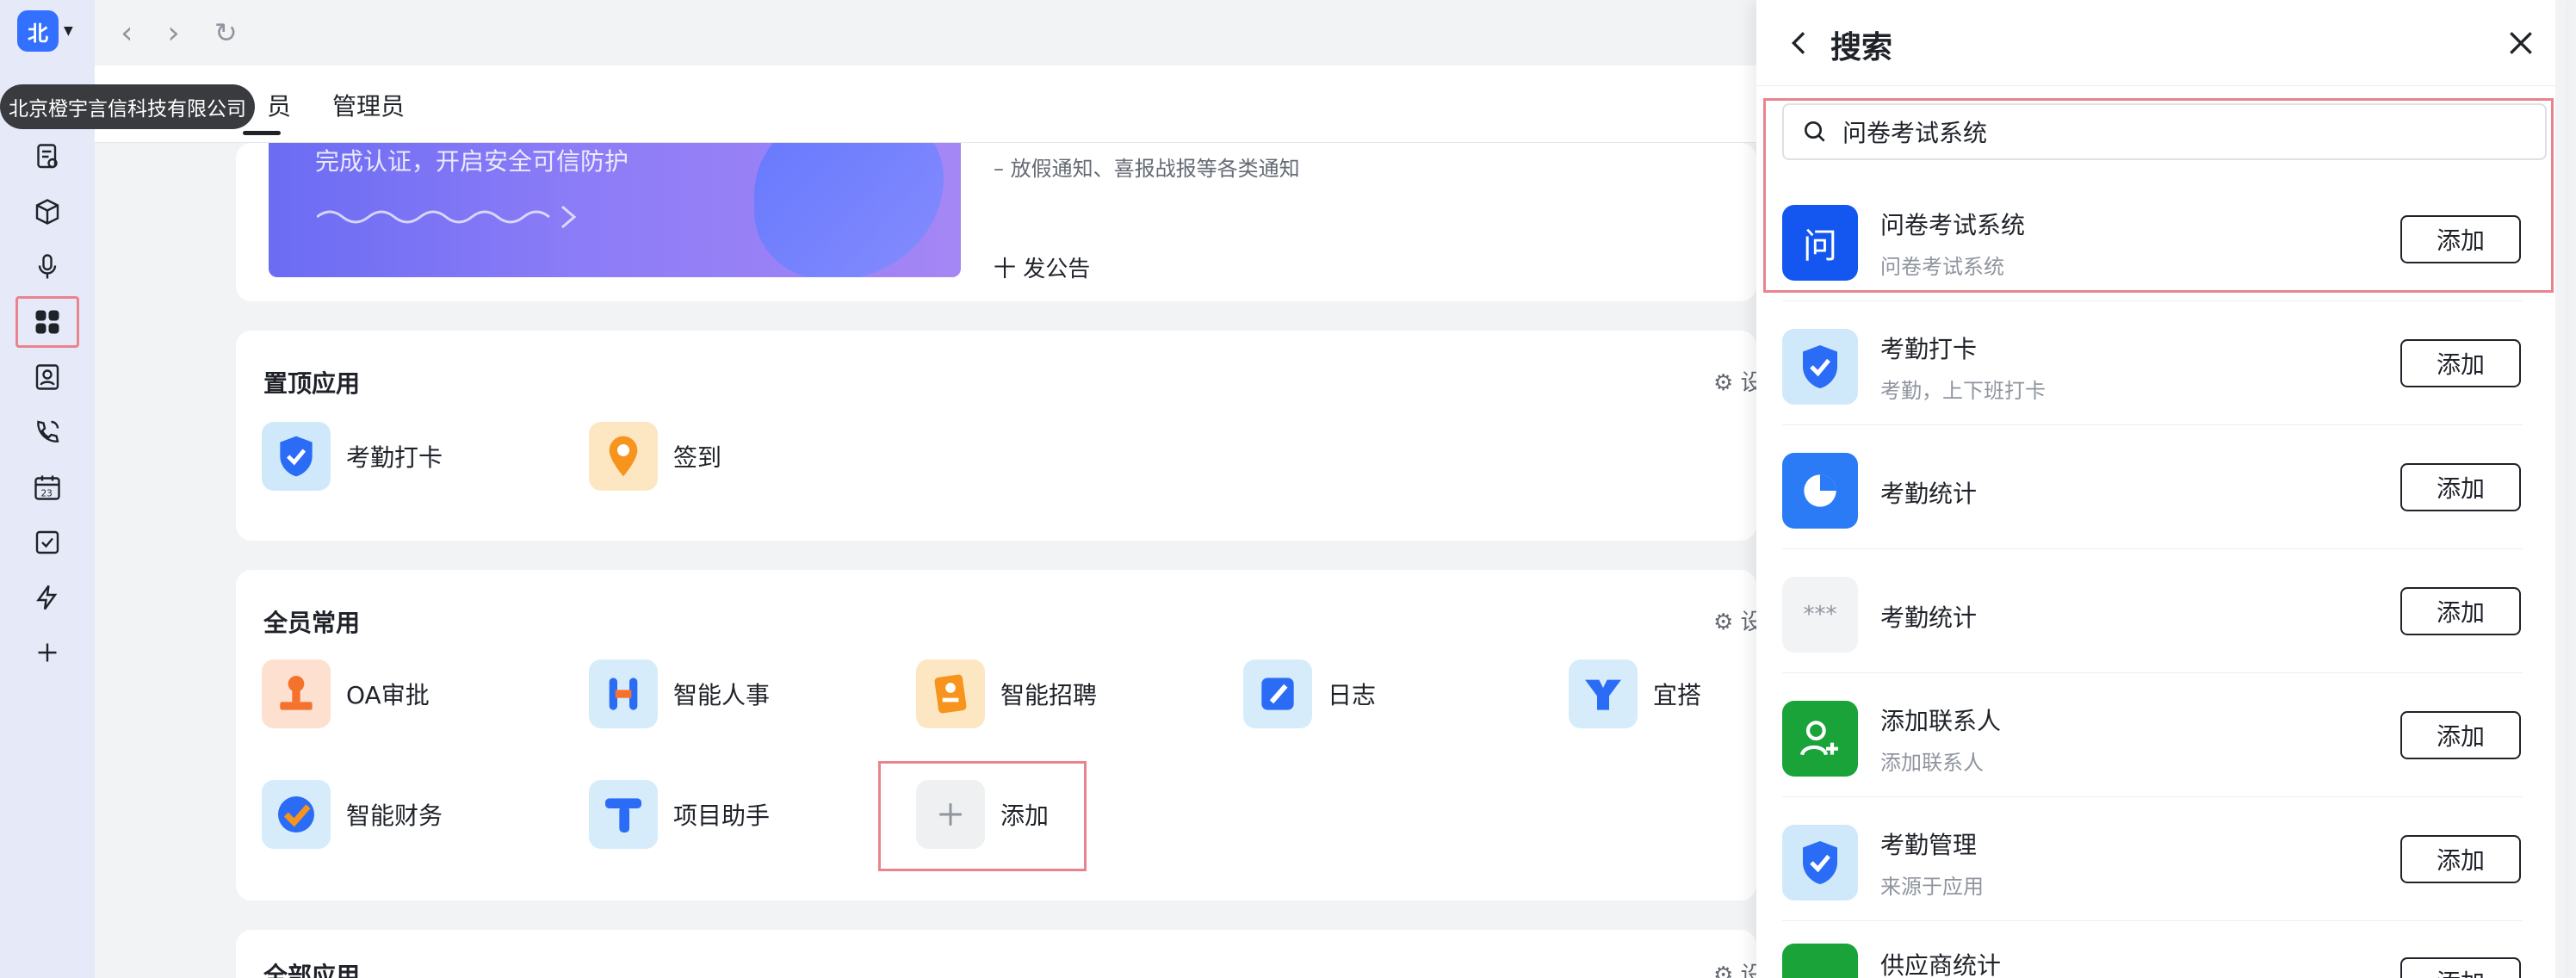  I want to click on app-yida: 宜搭, so click(1635, 693).